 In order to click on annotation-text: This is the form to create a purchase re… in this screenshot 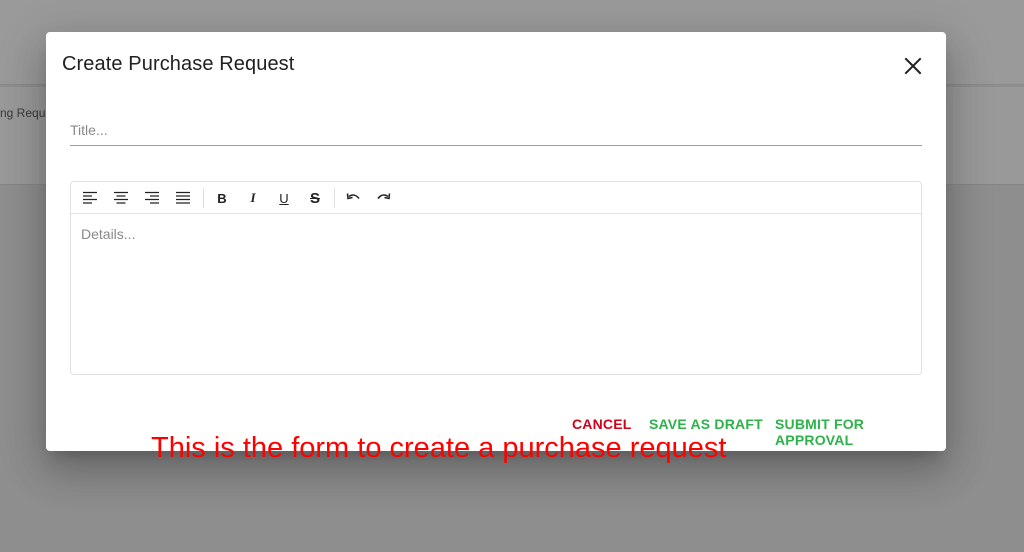, I will do `click(439, 448)`.